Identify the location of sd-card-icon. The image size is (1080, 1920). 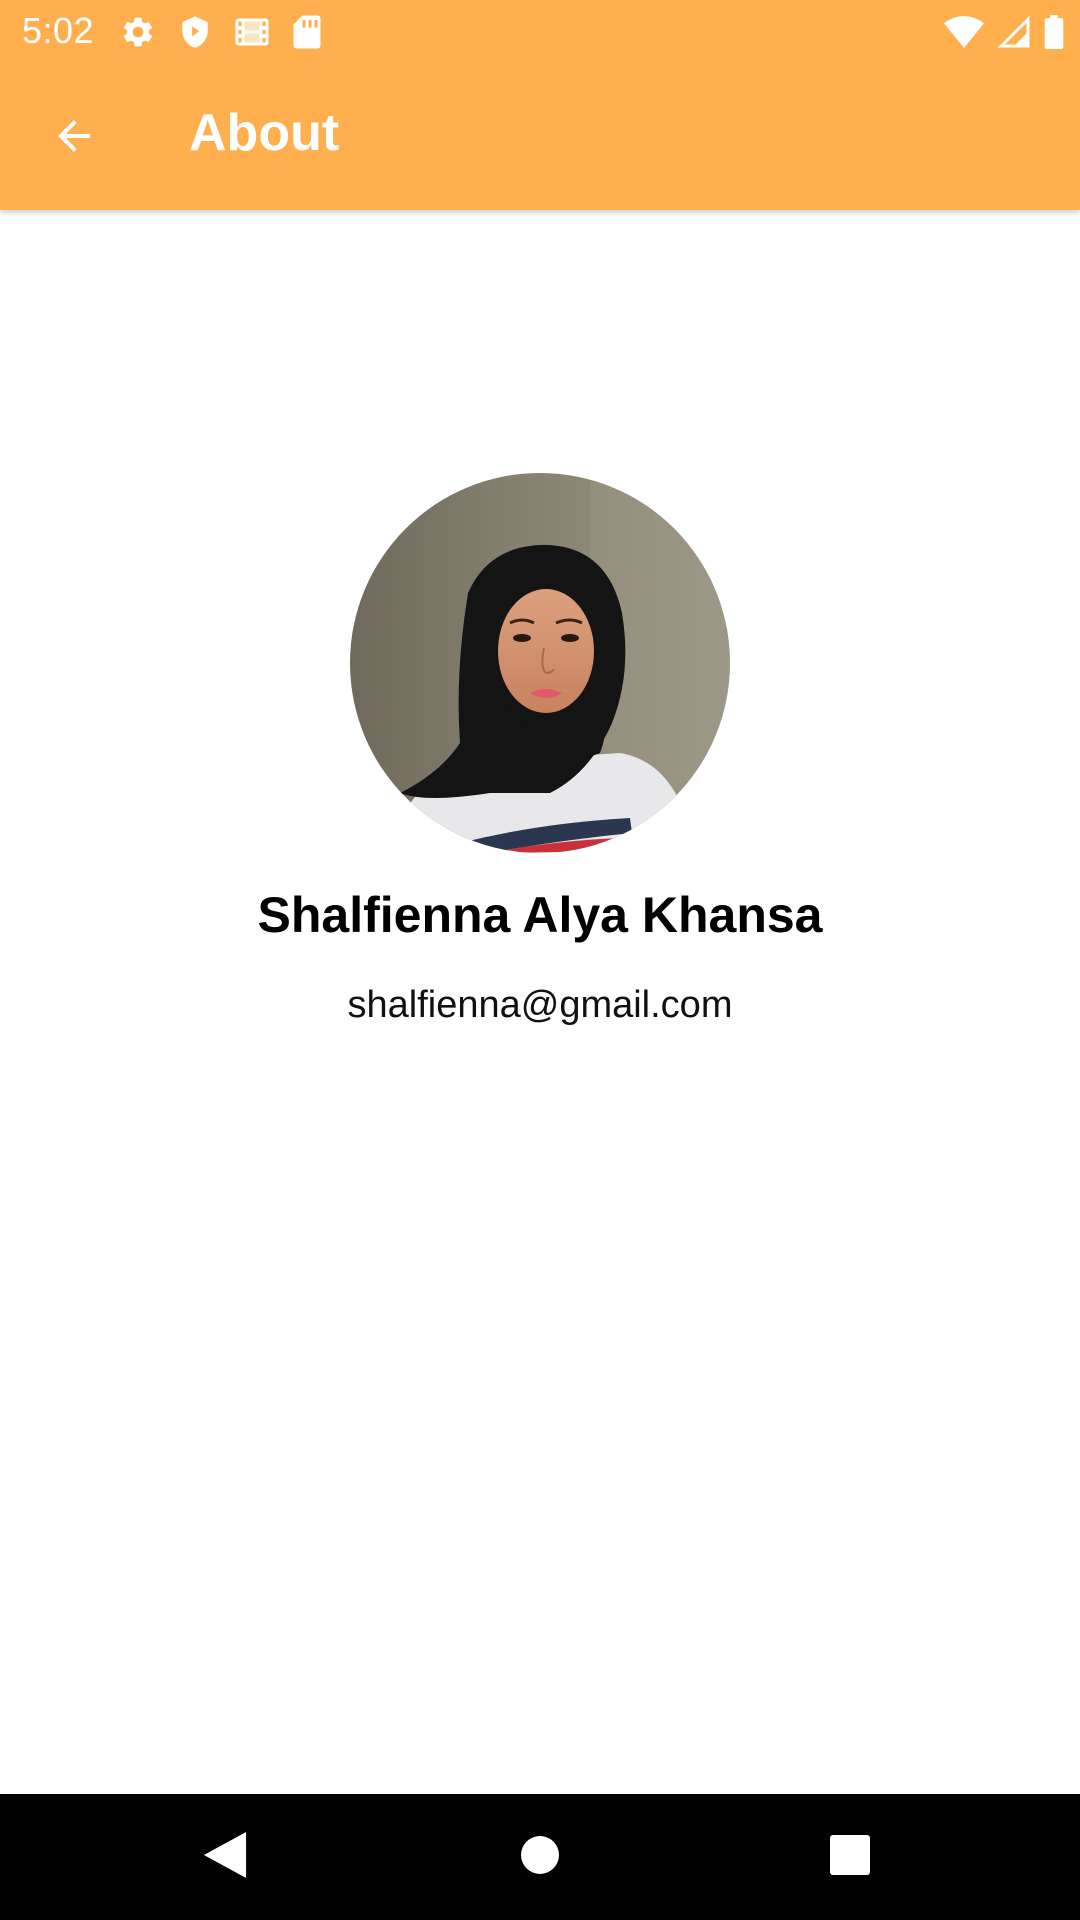
(307, 32).